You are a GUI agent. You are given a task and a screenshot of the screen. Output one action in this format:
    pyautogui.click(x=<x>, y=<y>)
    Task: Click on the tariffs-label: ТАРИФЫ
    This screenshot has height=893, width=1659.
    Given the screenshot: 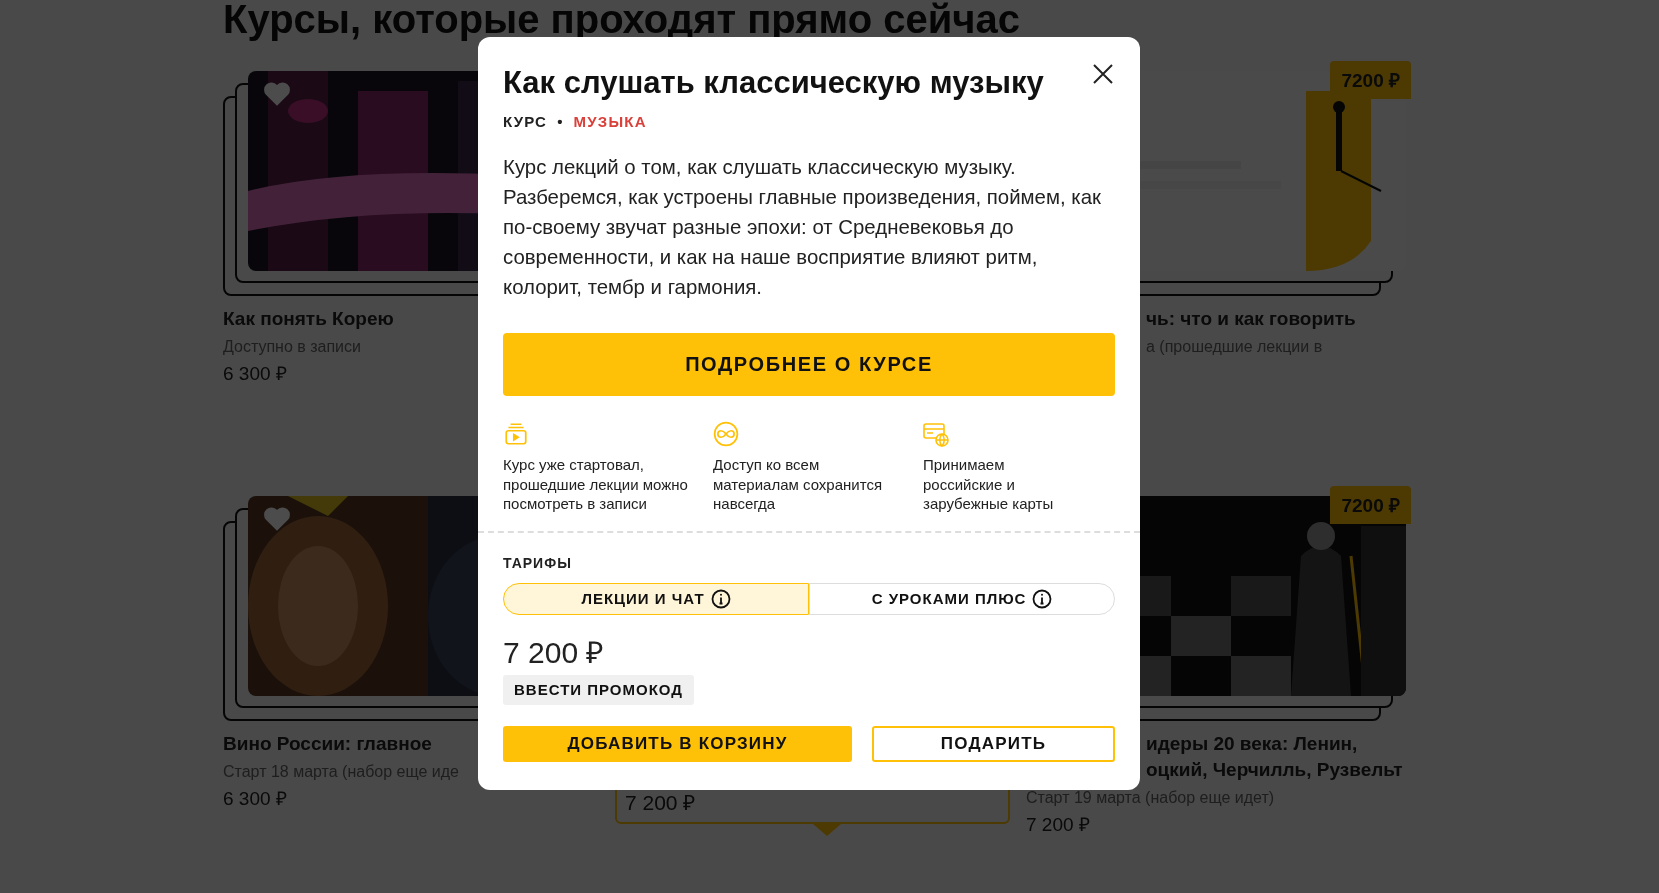 What is the action you would take?
    pyautogui.click(x=538, y=562)
    